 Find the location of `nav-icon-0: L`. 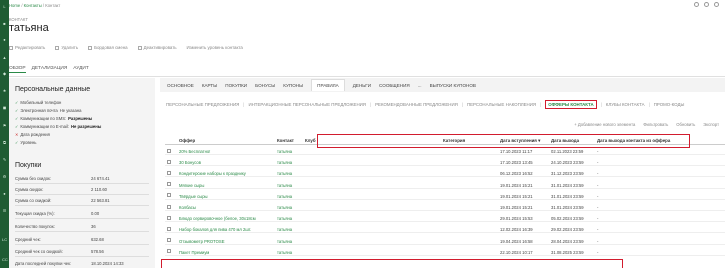

nav-icon-0: L is located at coordinates (4, 7).